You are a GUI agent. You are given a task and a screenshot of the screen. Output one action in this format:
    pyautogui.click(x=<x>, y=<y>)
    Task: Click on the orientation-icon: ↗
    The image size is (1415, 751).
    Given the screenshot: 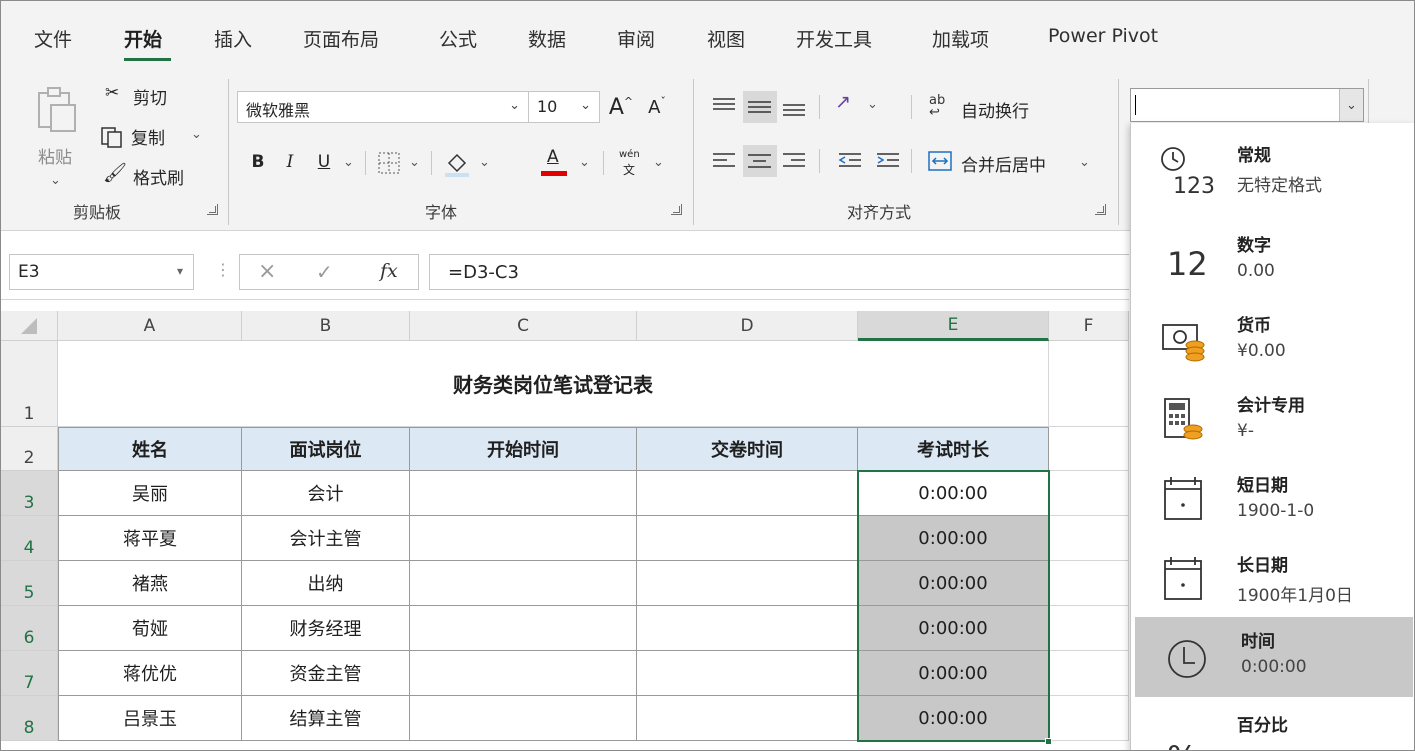 What is the action you would take?
    pyautogui.click(x=843, y=102)
    